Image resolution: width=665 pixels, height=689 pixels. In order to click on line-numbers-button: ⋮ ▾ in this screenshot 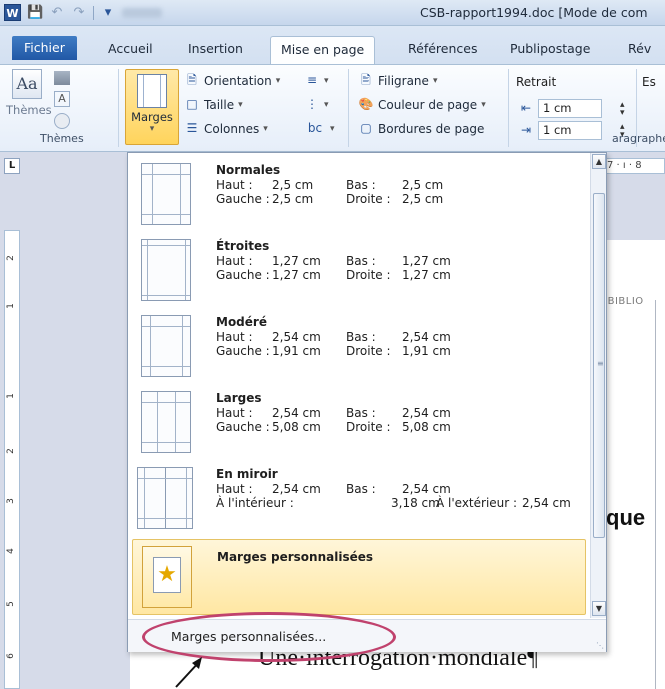, I will do `click(316, 104)`.